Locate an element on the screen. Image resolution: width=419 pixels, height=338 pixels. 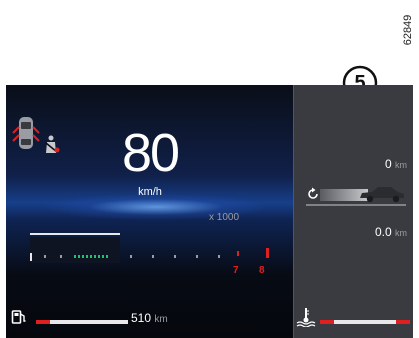
speed-value: 80 is located at coordinates (150, 153).